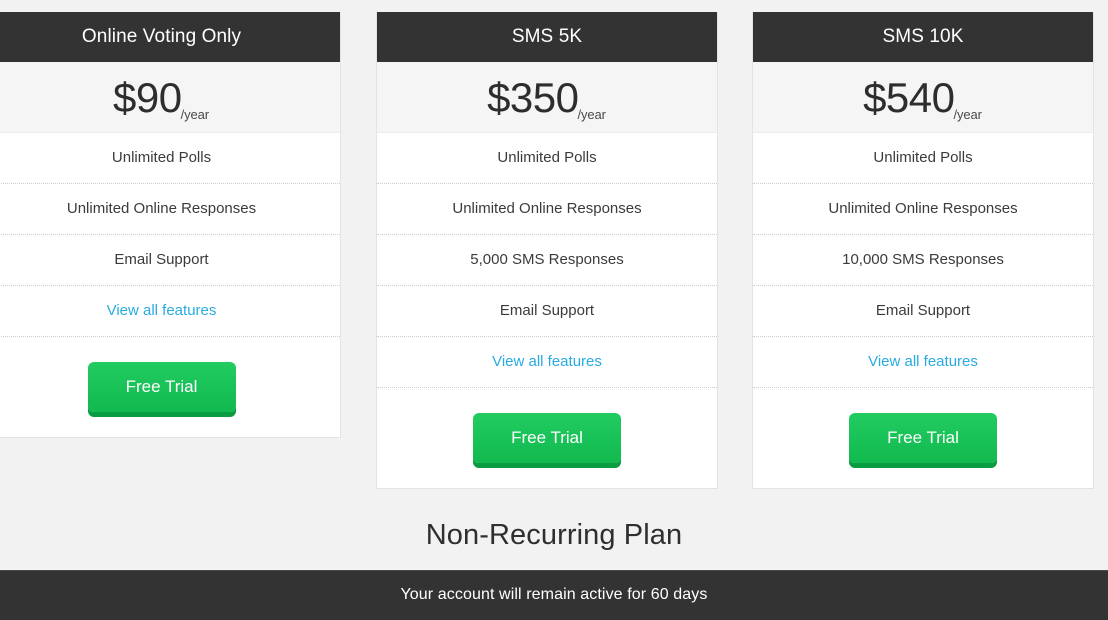 This screenshot has height=620, width=1108. I want to click on plan-title-online-voting-only: Online Voting Only, so click(170, 37).